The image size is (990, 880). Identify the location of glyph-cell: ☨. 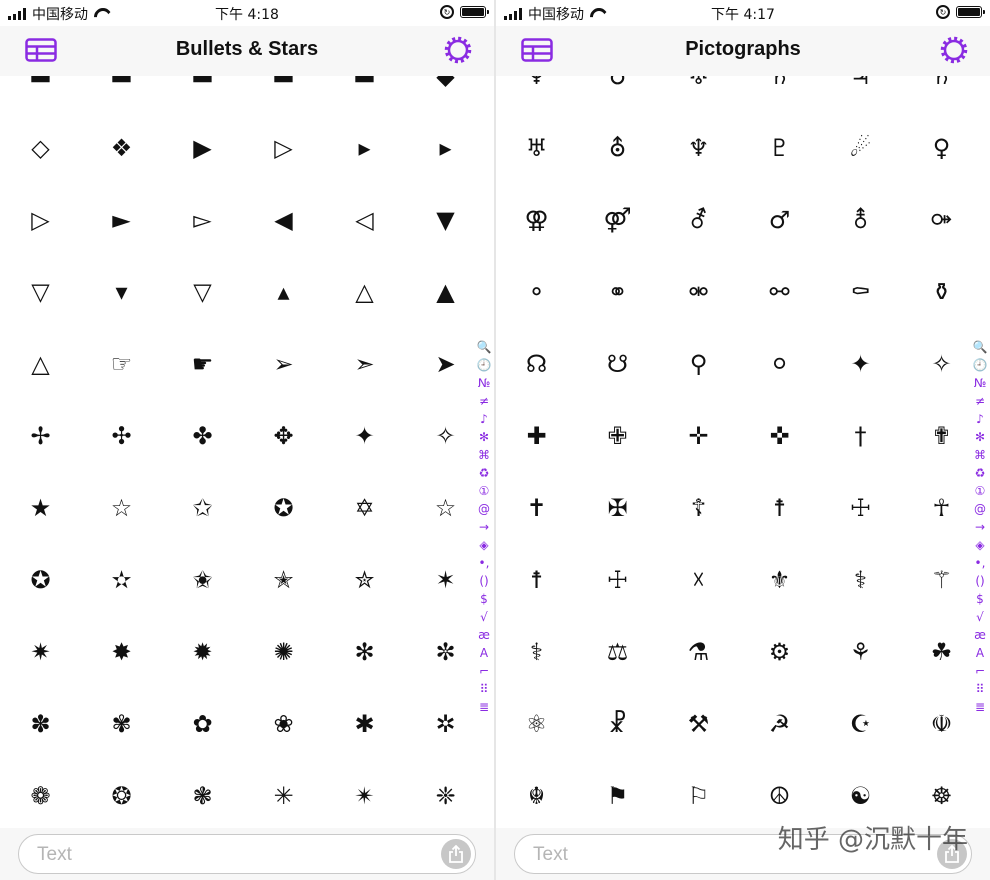
(536, 580).